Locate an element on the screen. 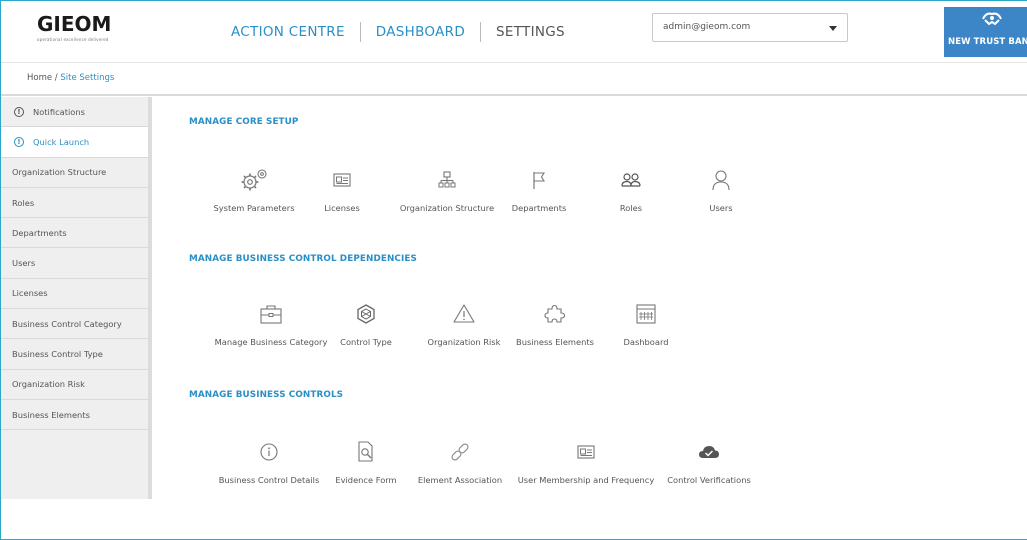 The image size is (1027, 540). sidebar-item-label: Organization Risk is located at coordinates (48, 384).